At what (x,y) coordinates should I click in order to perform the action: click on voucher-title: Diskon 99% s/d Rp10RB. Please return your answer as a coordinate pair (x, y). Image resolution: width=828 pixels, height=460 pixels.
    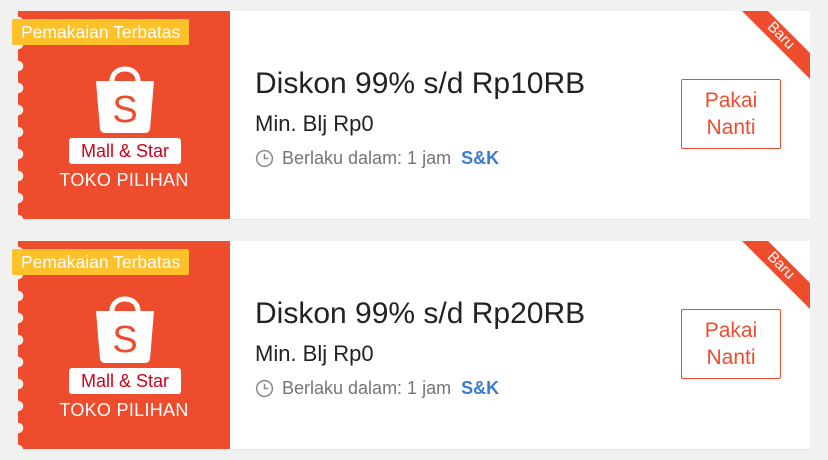
    Looking at the image, I should click on (420, 83).